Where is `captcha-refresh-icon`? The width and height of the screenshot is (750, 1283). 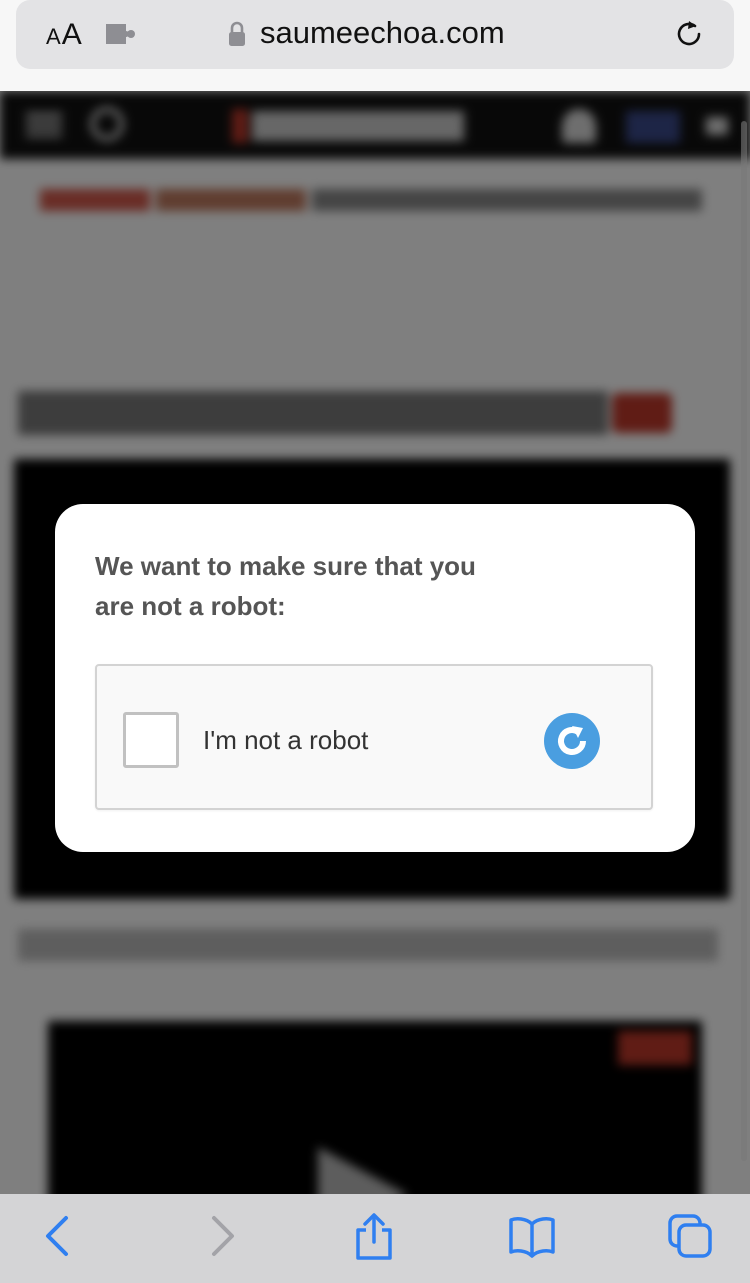
captcha-refresh-icon is located at coordinates (572, 741).